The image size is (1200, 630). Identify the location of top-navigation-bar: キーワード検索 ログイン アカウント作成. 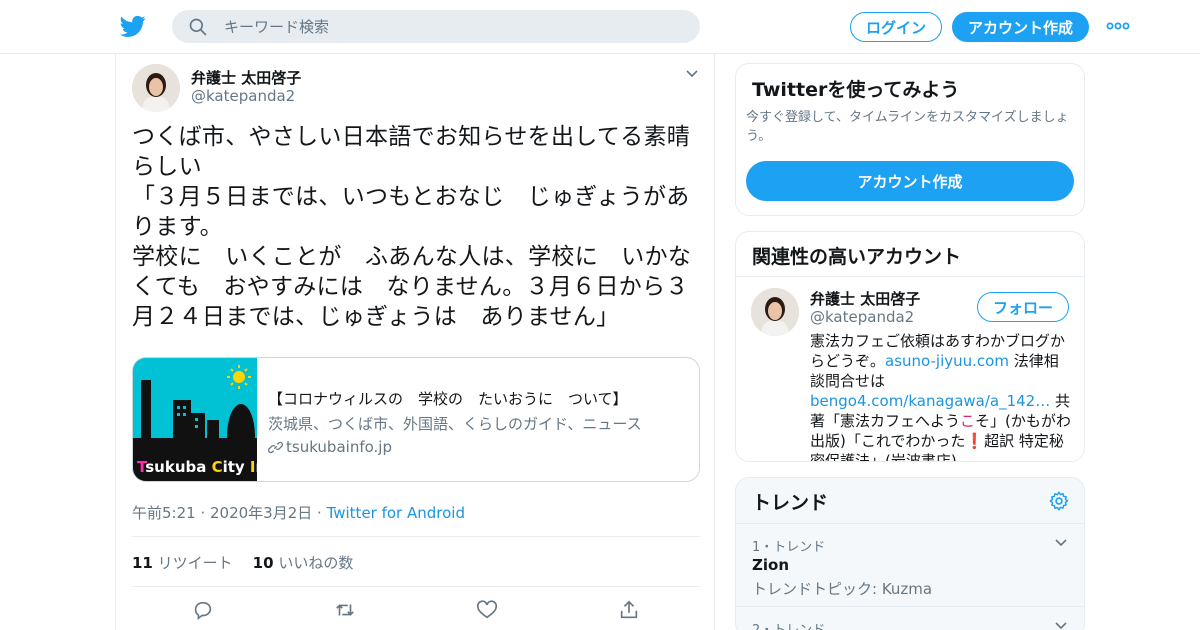
(600, 27).